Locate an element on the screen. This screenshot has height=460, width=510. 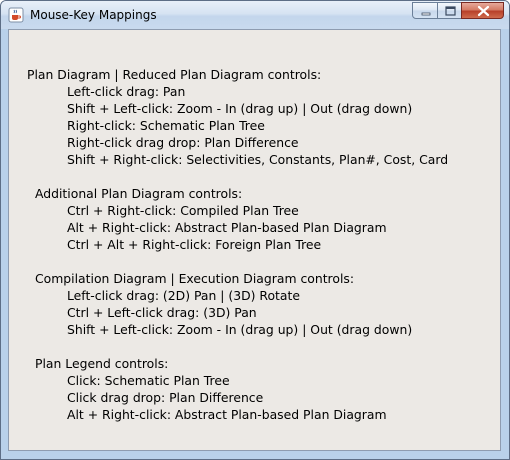
title-bar: Mouse-Key Mappings is located at coordinates (255, 15).